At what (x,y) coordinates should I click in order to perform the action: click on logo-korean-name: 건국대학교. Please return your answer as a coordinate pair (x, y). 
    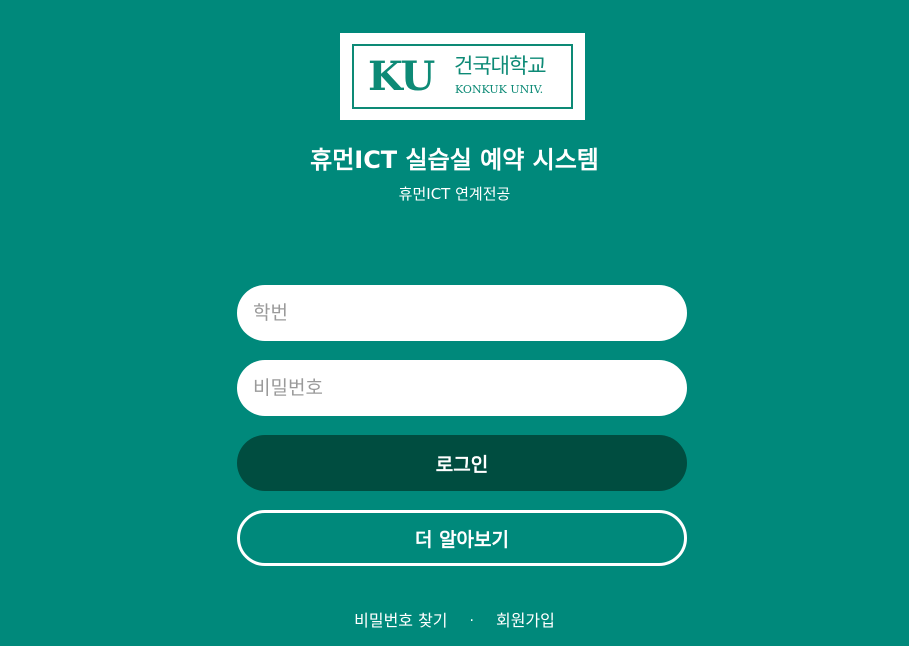
    Looking at the image, I should click on (500, 66).